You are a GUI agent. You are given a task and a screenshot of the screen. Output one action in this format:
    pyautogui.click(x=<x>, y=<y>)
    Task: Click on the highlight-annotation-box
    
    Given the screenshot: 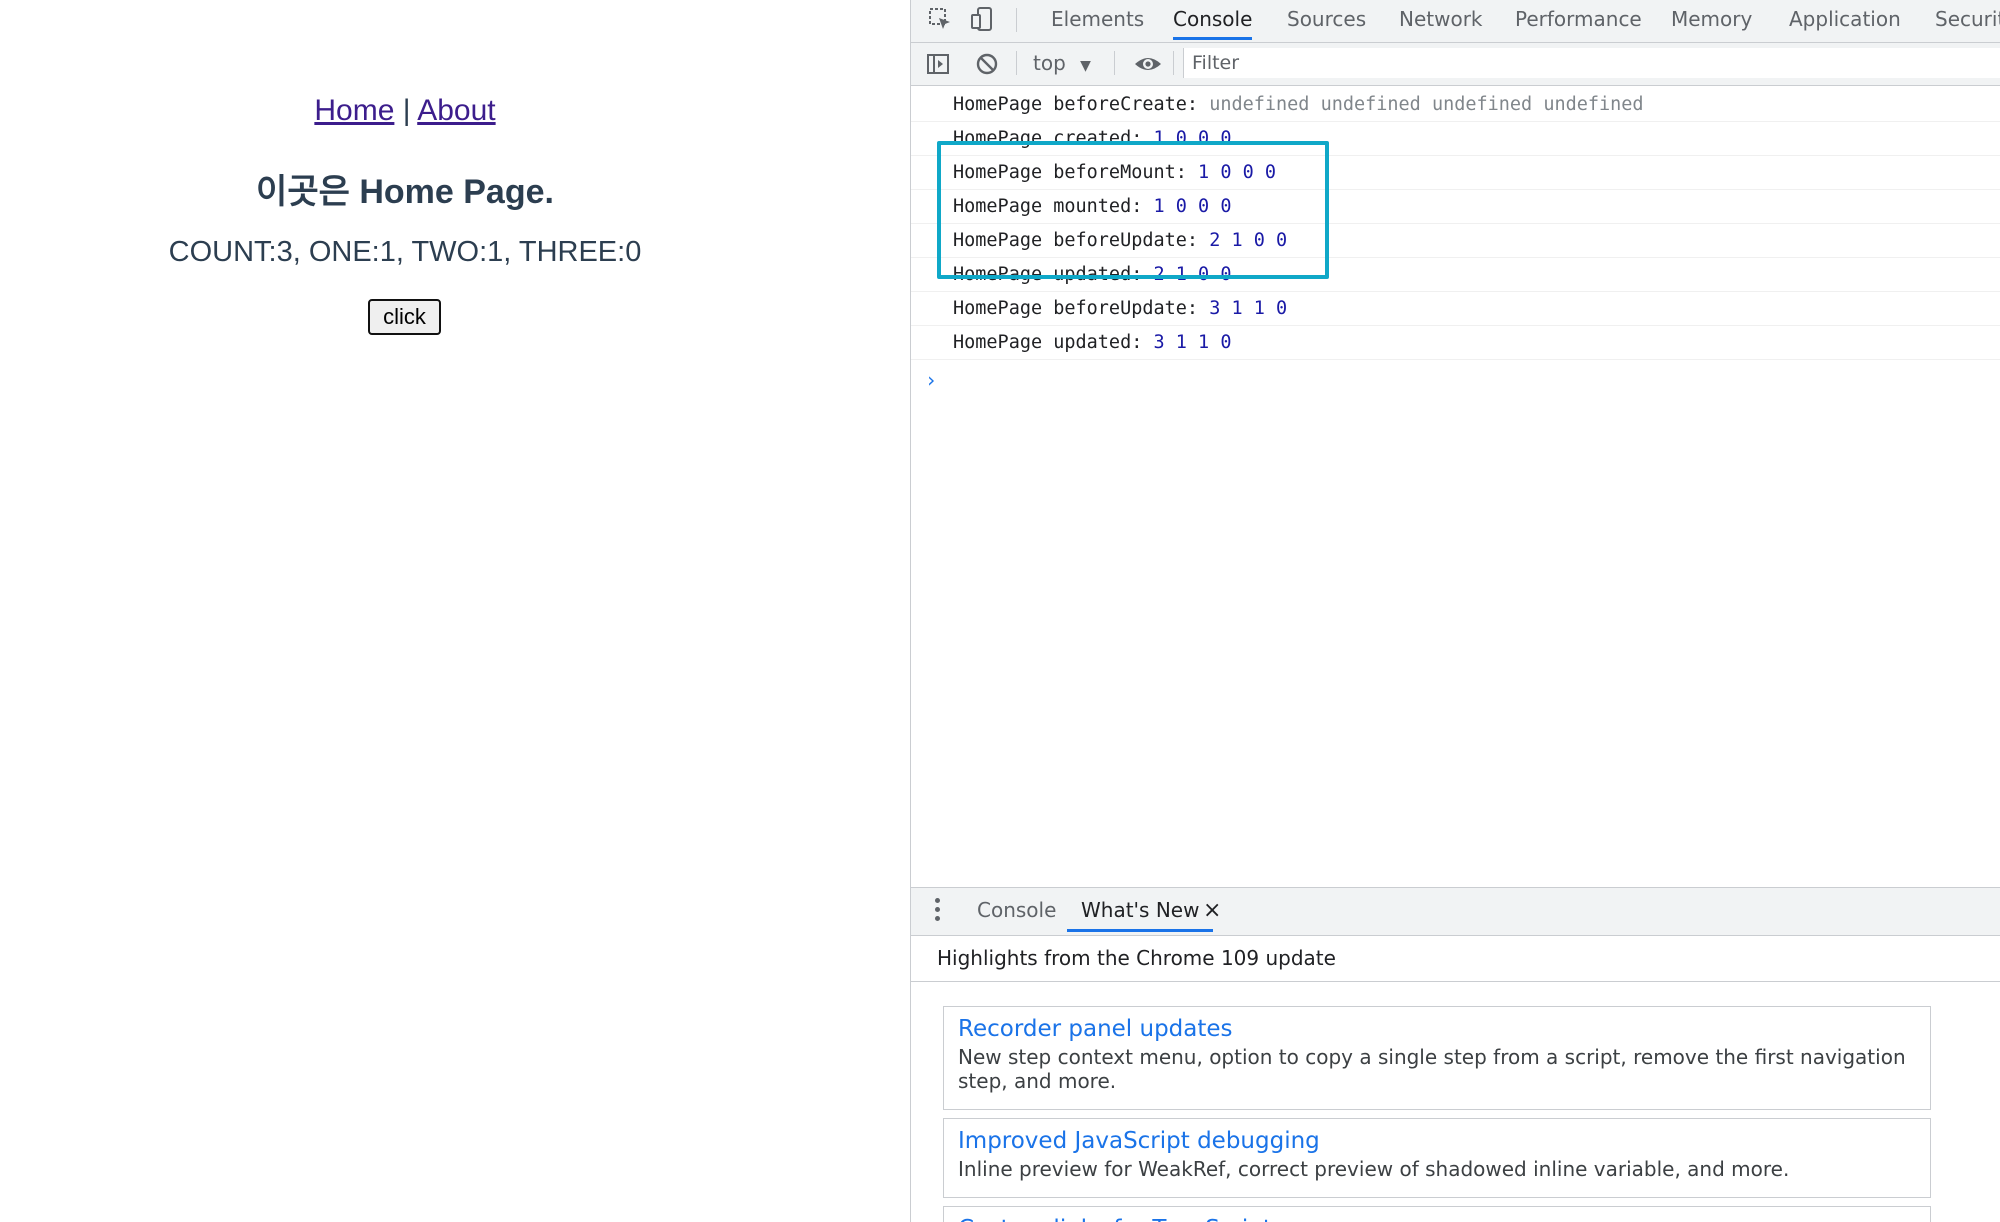 What is the action you would take?
    pyautogui.click(x=1133, y=210)
    